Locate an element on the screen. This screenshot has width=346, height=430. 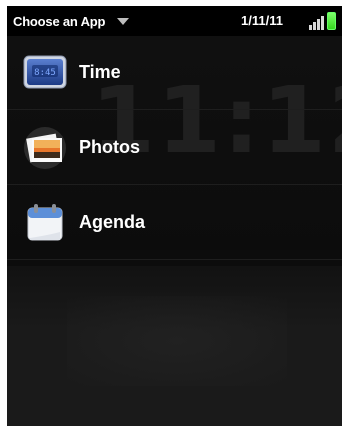
time-icon: 8:45 is located at coordinates (45, 73).